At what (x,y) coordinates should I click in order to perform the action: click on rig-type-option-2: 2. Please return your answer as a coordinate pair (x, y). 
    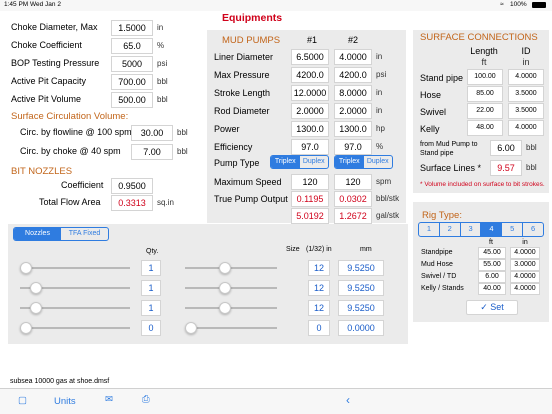
    Looking at the image, I should click on (450, 229).